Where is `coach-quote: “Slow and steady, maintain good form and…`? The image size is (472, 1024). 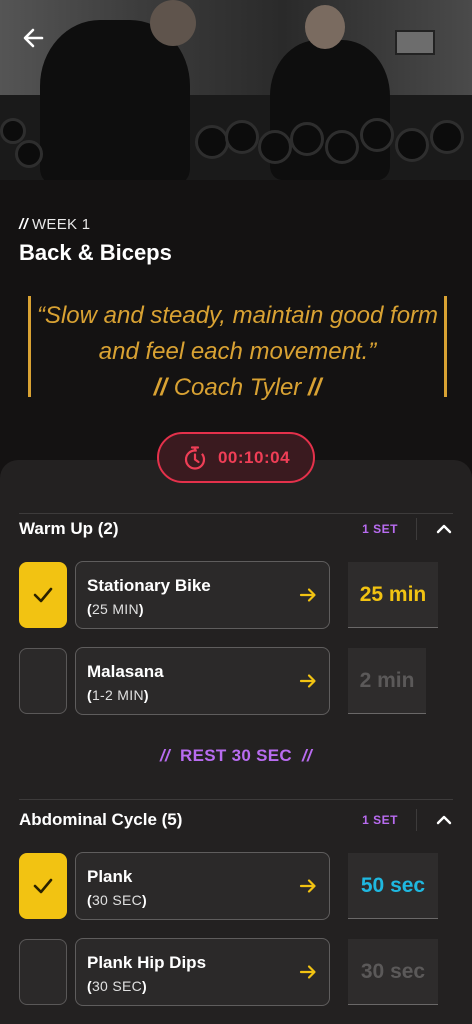 coach-quote: “Slow and steady, maintain good form and… is located at coordinates (237, 348).